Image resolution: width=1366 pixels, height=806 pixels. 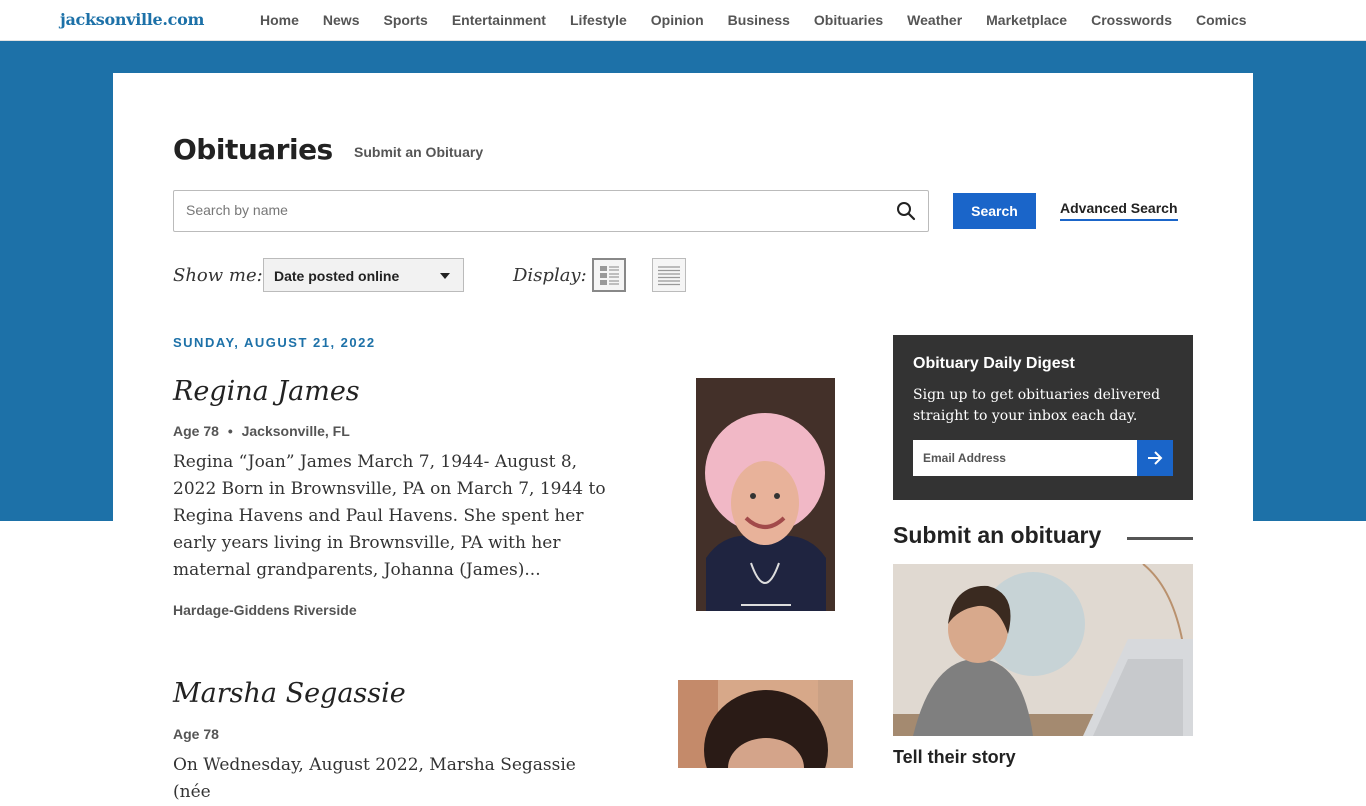 I want to click on sort-select: Date posted online, so click(x=363, y=275).